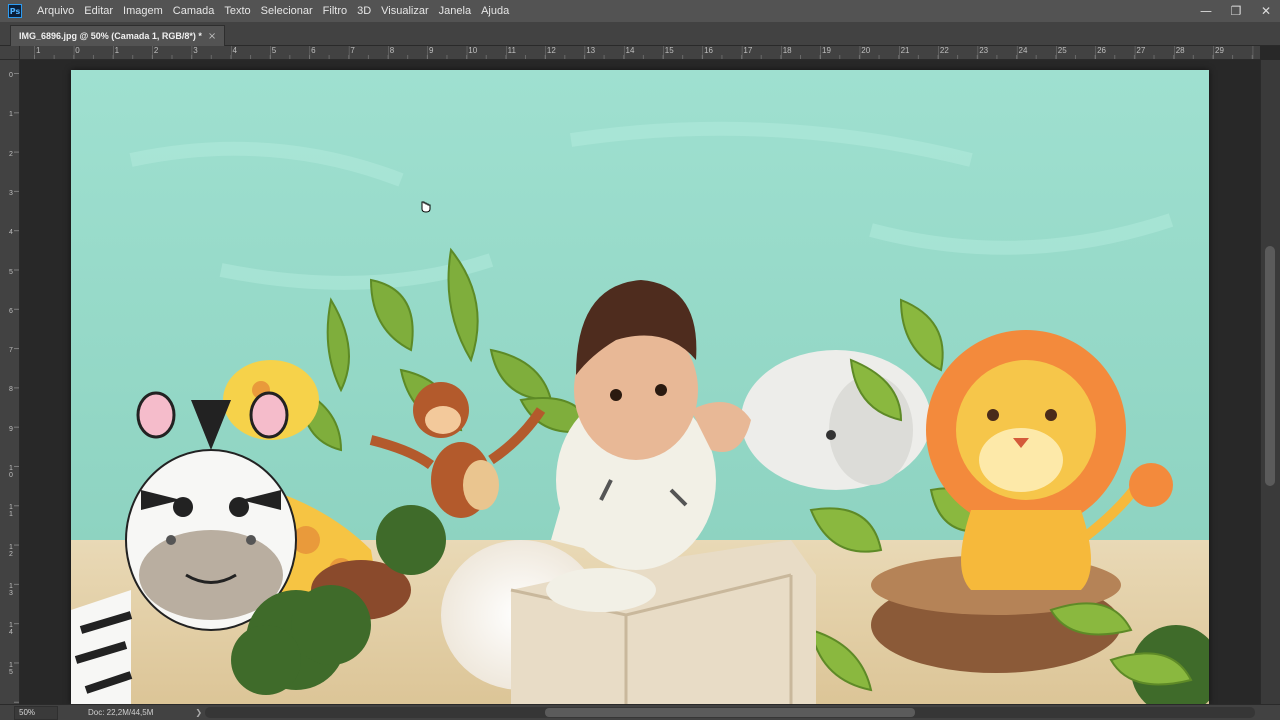 The image size is (1280, 720). I want to click on ruler-v-label: 0, so click(11, 75).